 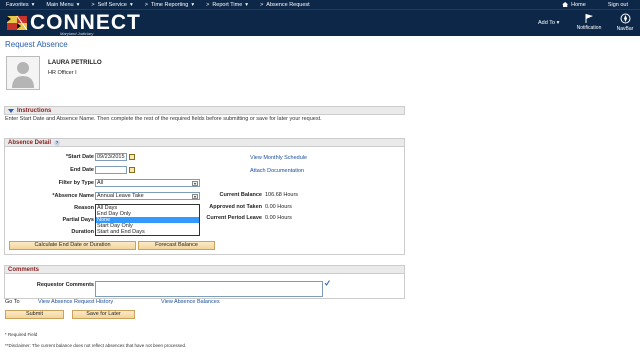 I want to click on collapse-icon, so click(x=11, y=110).